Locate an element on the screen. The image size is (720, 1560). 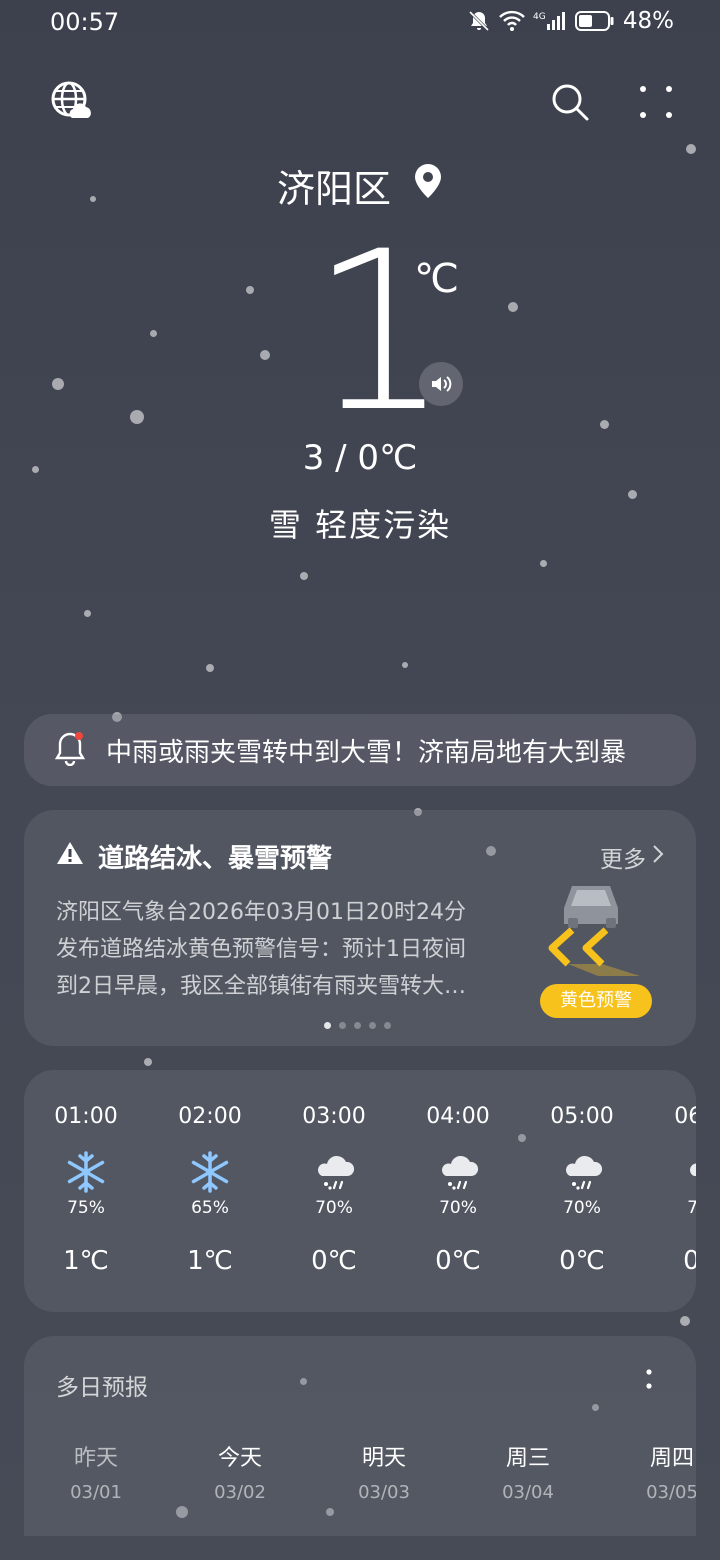
battery-icon is located at coordinates (594, 21).